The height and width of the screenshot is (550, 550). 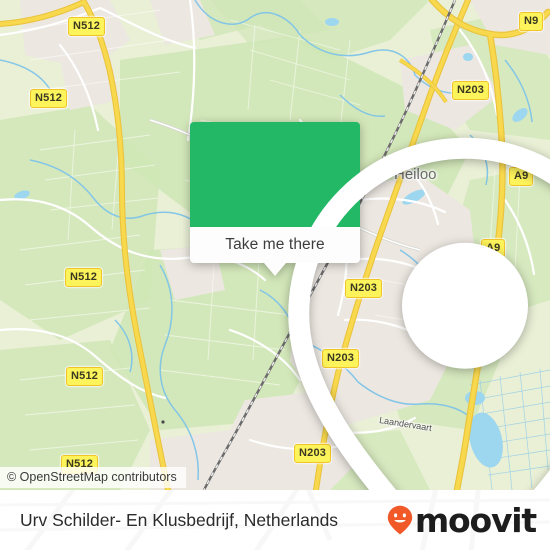 I want to click on map-attribution: © OpenStreetMap contributors, so click(x=93, y=477).